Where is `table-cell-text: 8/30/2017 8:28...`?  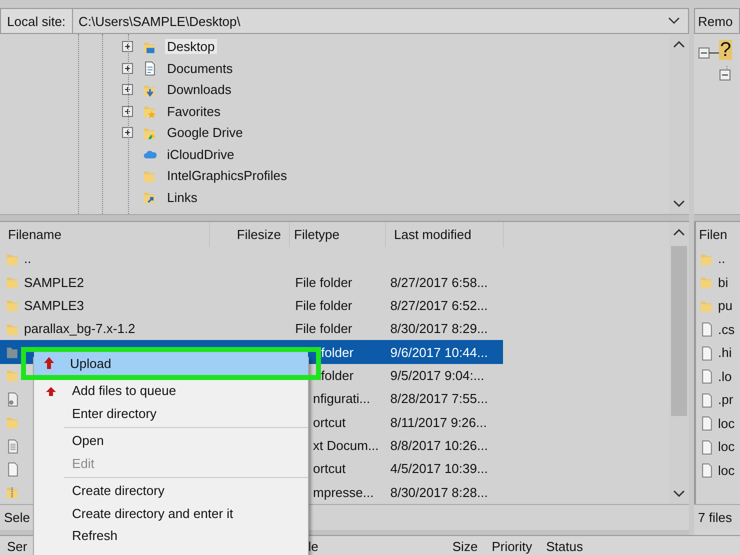
table-cell-text: 8/30/2017 8:28... is located at coordinates (439, 492).